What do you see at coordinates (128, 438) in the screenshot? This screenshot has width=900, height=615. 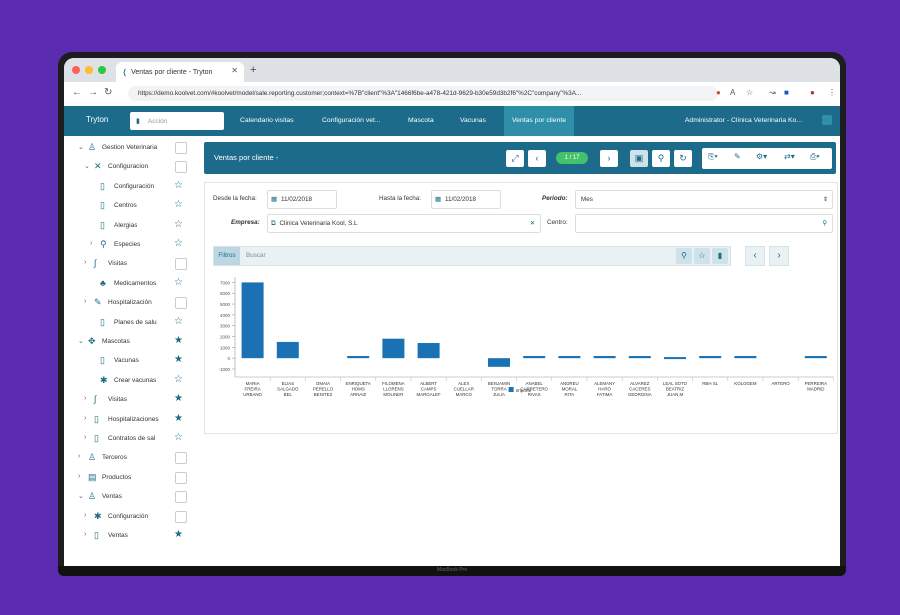 I see `sidebar-item: › ▯ Contratos de sal ☆` at bounding box center [128, 438].